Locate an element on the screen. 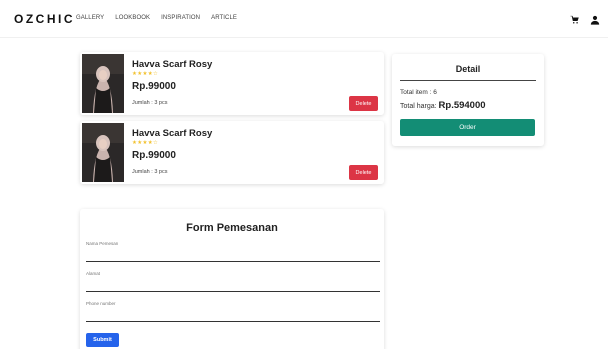  total-price: Total harga: Rp.594000 is located at coordinates (443, 105).